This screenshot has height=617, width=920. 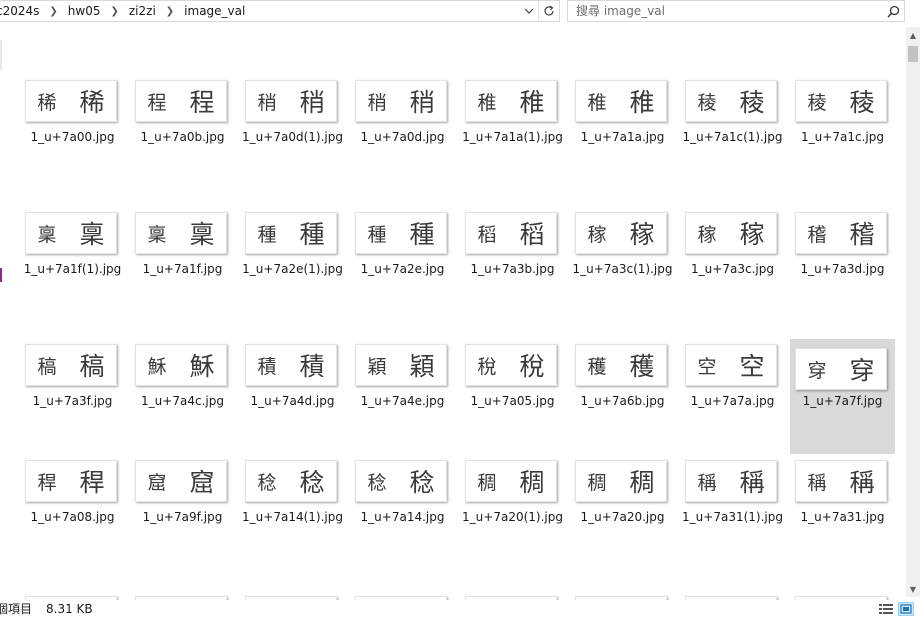 What do you see at coordinates (906, 608) in the screenshot?
I see `large-icons-view-icon` at bounding box center [906, 608].